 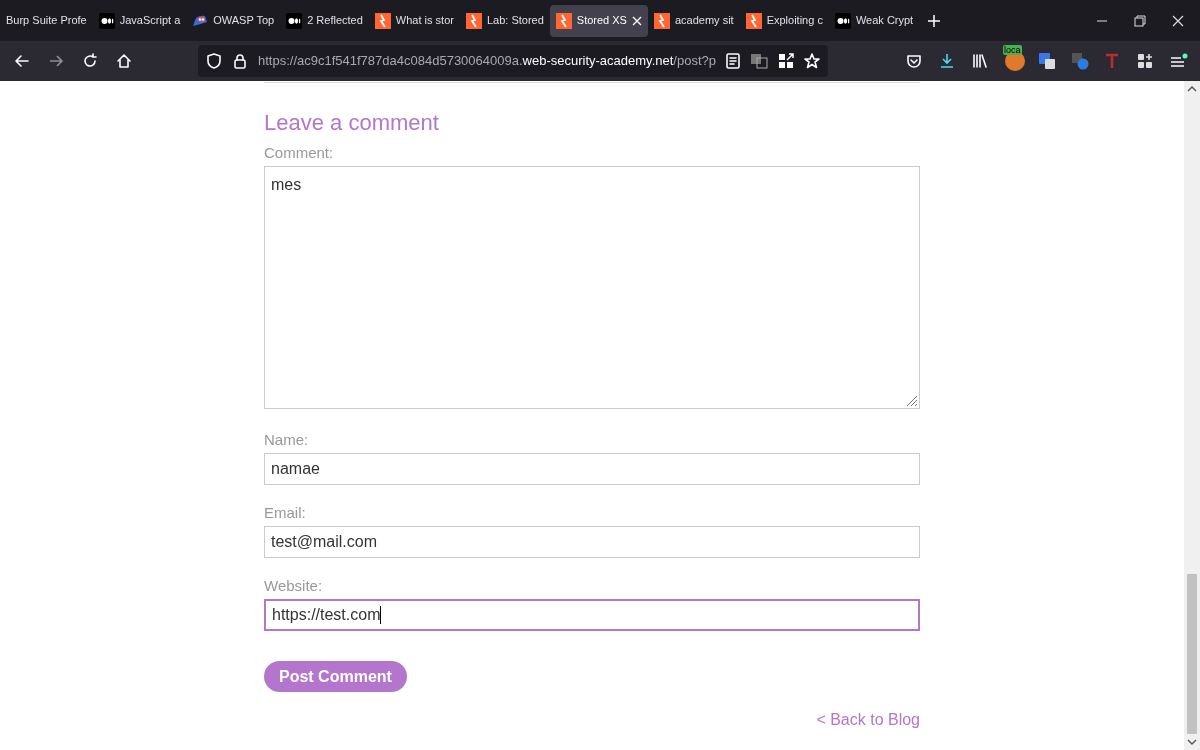 I want to click on tab-title: Burp Suite Profe, so click(x=46, y=21).